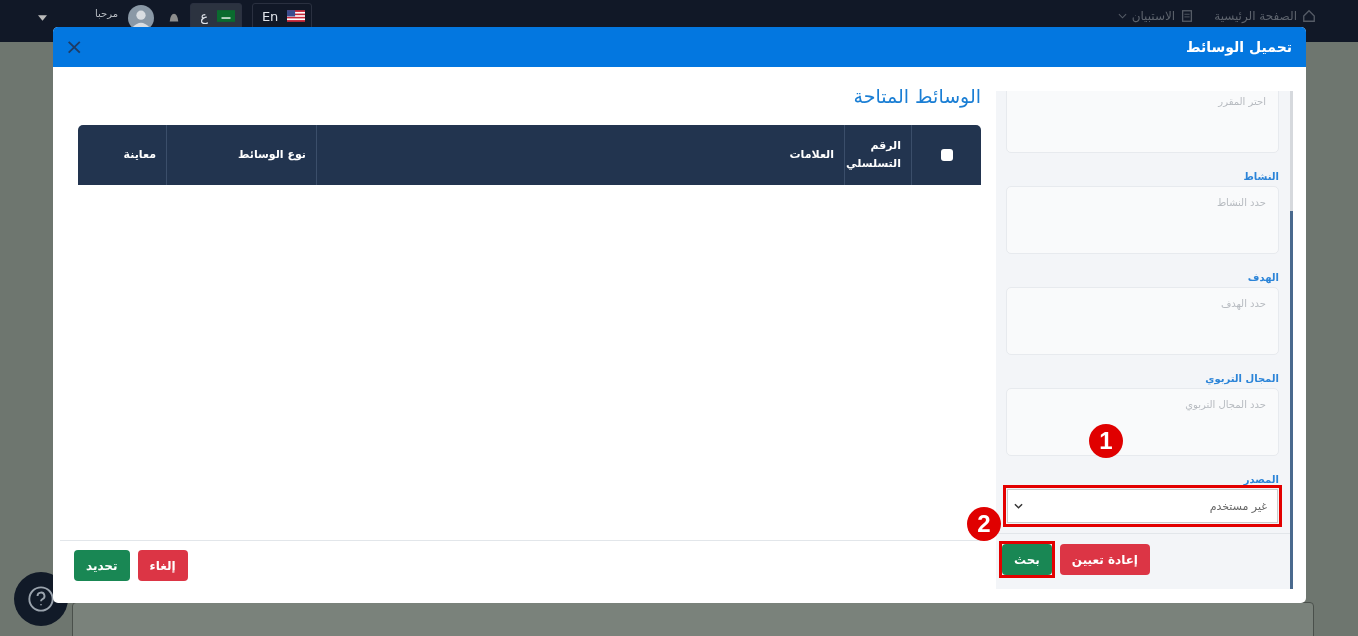  What do you see at coordinates (1142, 321) in the screenshot?
I see `text-area: حدد الهدف` at bounding box center [1142, 321].